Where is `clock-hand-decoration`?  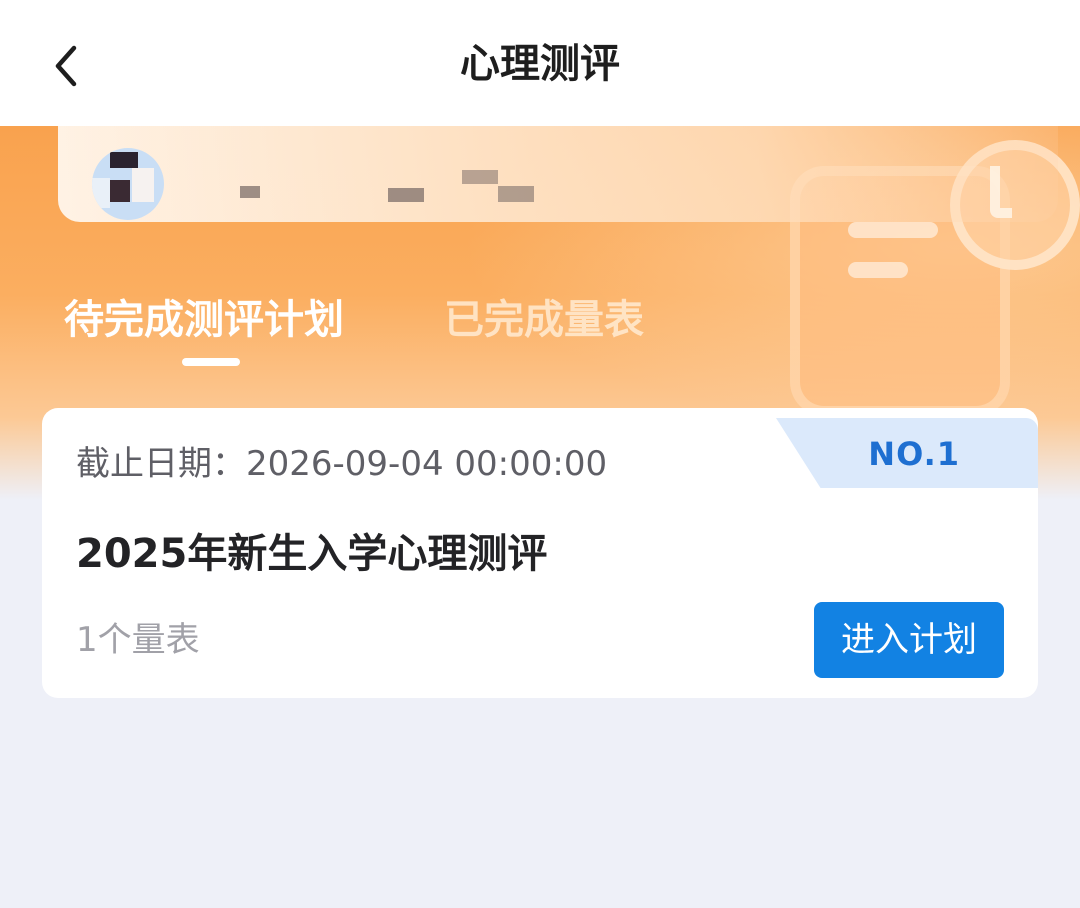 clock-hand-decoration is located at coordinates (1001, 192).